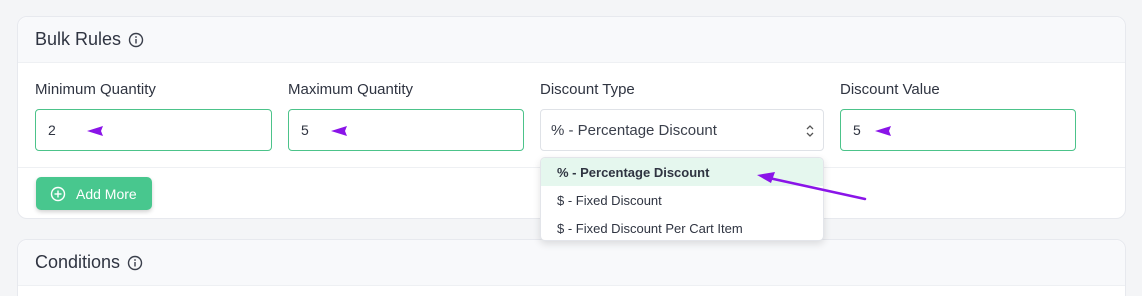  What do you see at coordinates (78, 262) in the screenshot?
I see `conditions-title: Conditions` at bounding box center [78, 262].